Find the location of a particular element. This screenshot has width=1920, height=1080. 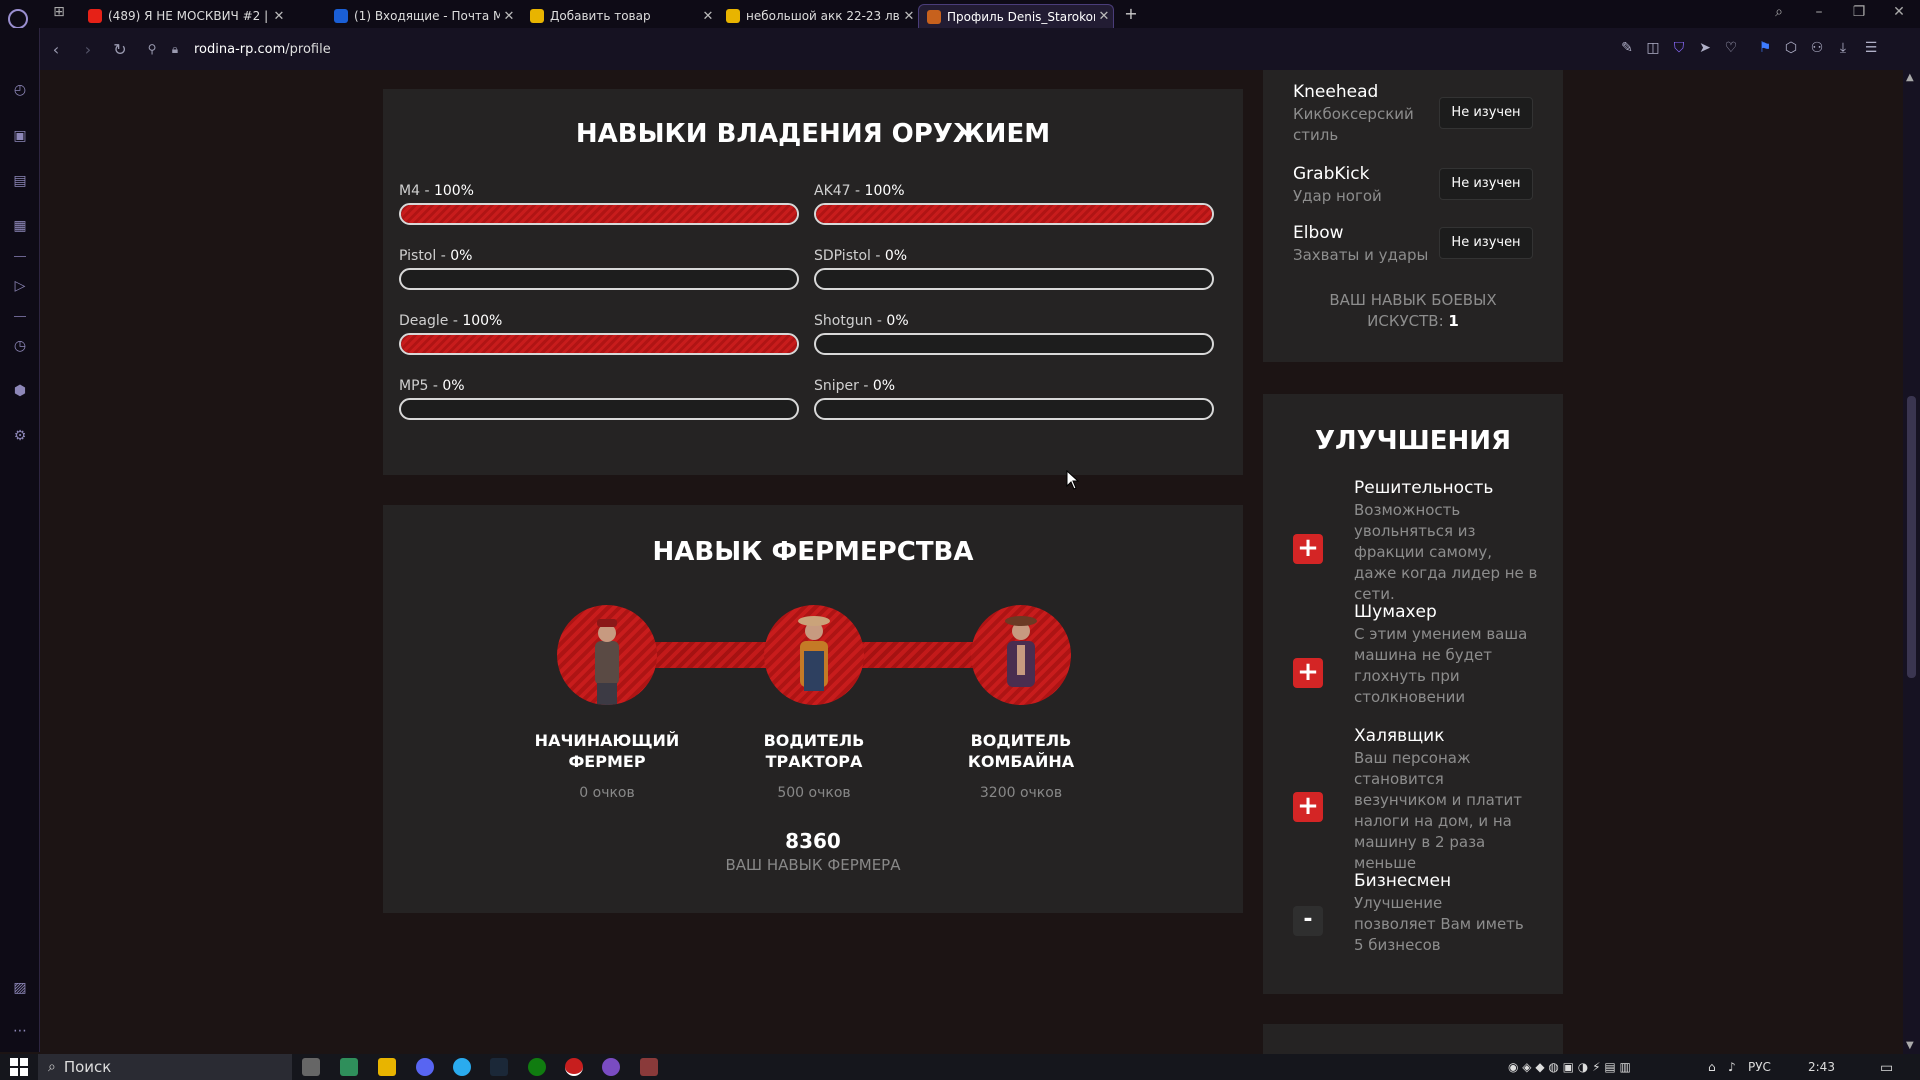

cube-icon: ⬡ is located at coordinates (1791, 48).